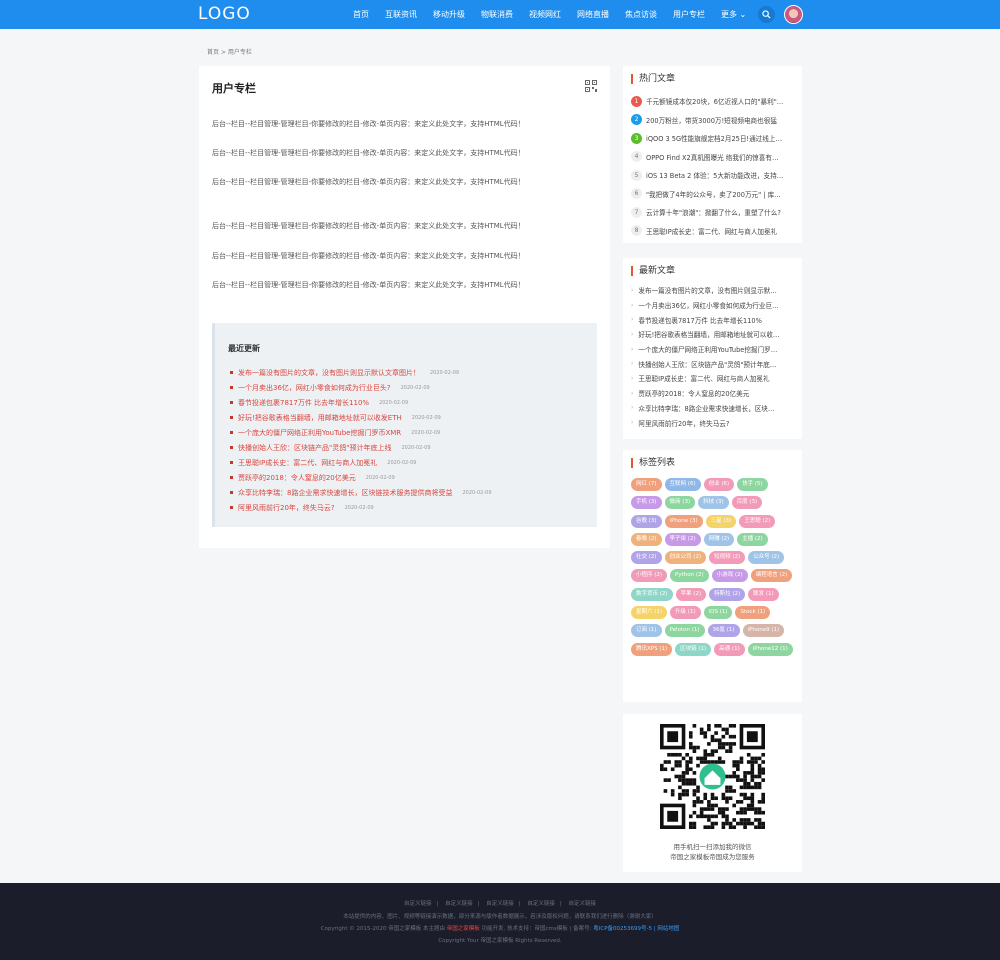 This screenshot has width=1000, height=960. Describe the element at coordinates (729, 576) in the screenshot. I see `tag-pill: 小游戏 (2)` at that location.